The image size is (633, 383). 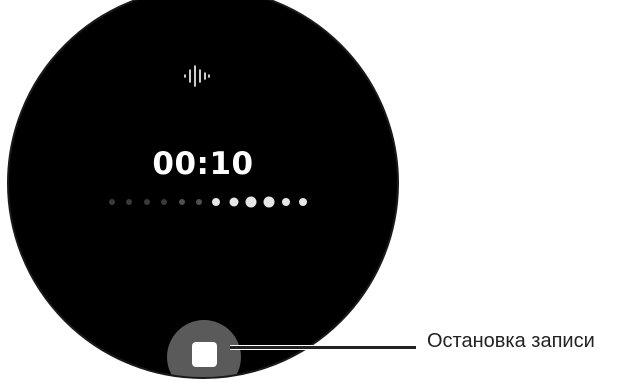 What do you see at coordinates (511, 341) in the screenshot?
I see `callout-label: Остановка записи` at bounding box center [511, 341].